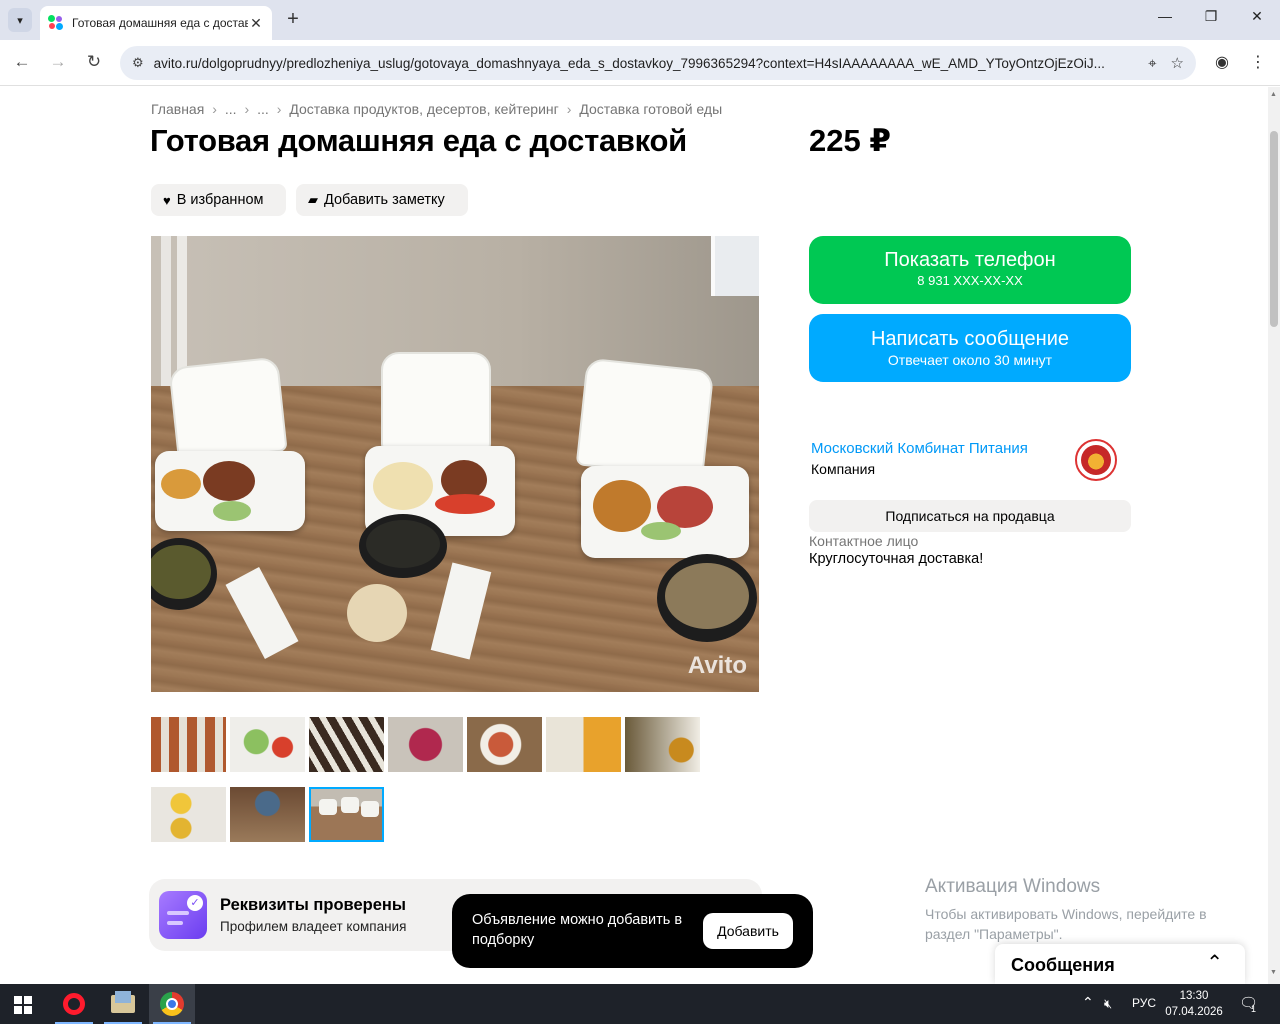 The height and width of the screenshot is (1024, 1280). Describe the element at coordinates (748, 931) in the screenshot. I see `toast-add-button: Добавить` at that location.